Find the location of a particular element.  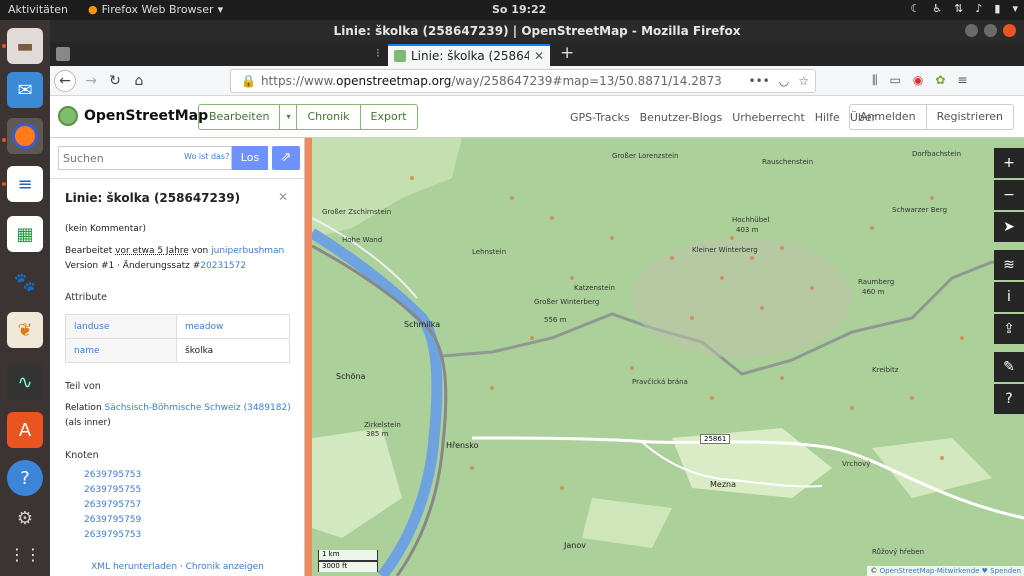

divider is located at coordinates (177, 178).